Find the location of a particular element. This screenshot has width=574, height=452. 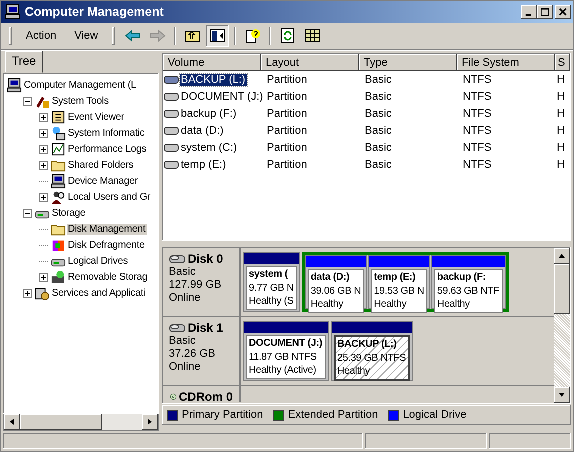

tree-item: System Tools is located at coordinates (80, 101).